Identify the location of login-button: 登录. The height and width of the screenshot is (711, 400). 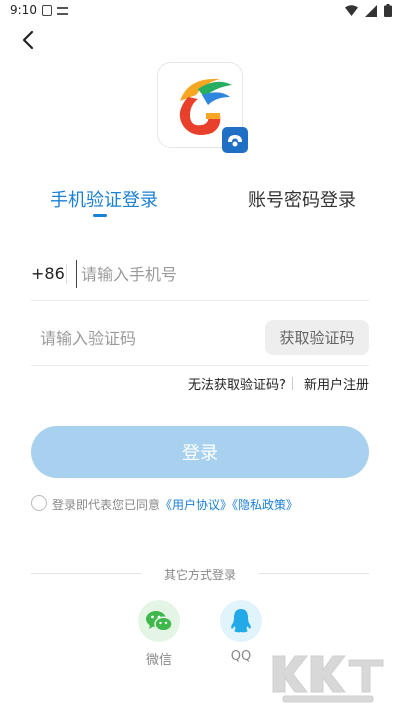
(200, 452).